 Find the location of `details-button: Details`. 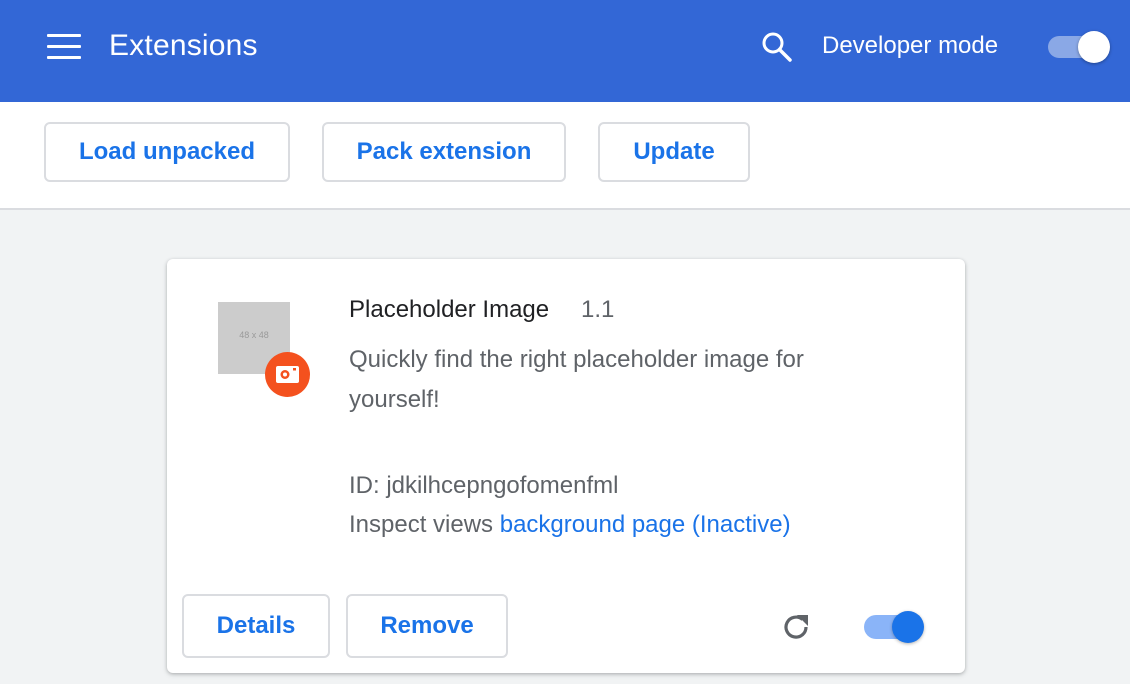

details-button: Details is located at coordinates (256, 626).